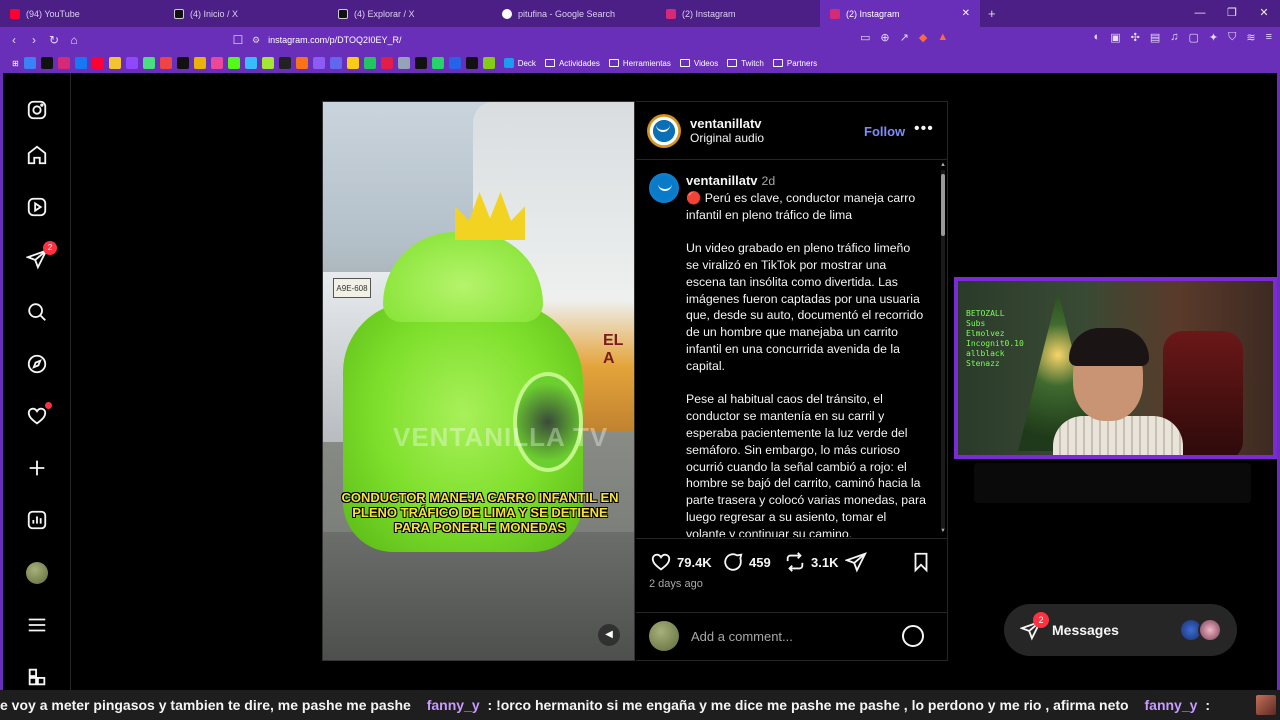  I want to click on tab-instagram: (2) Instagram, so click(738, 13).